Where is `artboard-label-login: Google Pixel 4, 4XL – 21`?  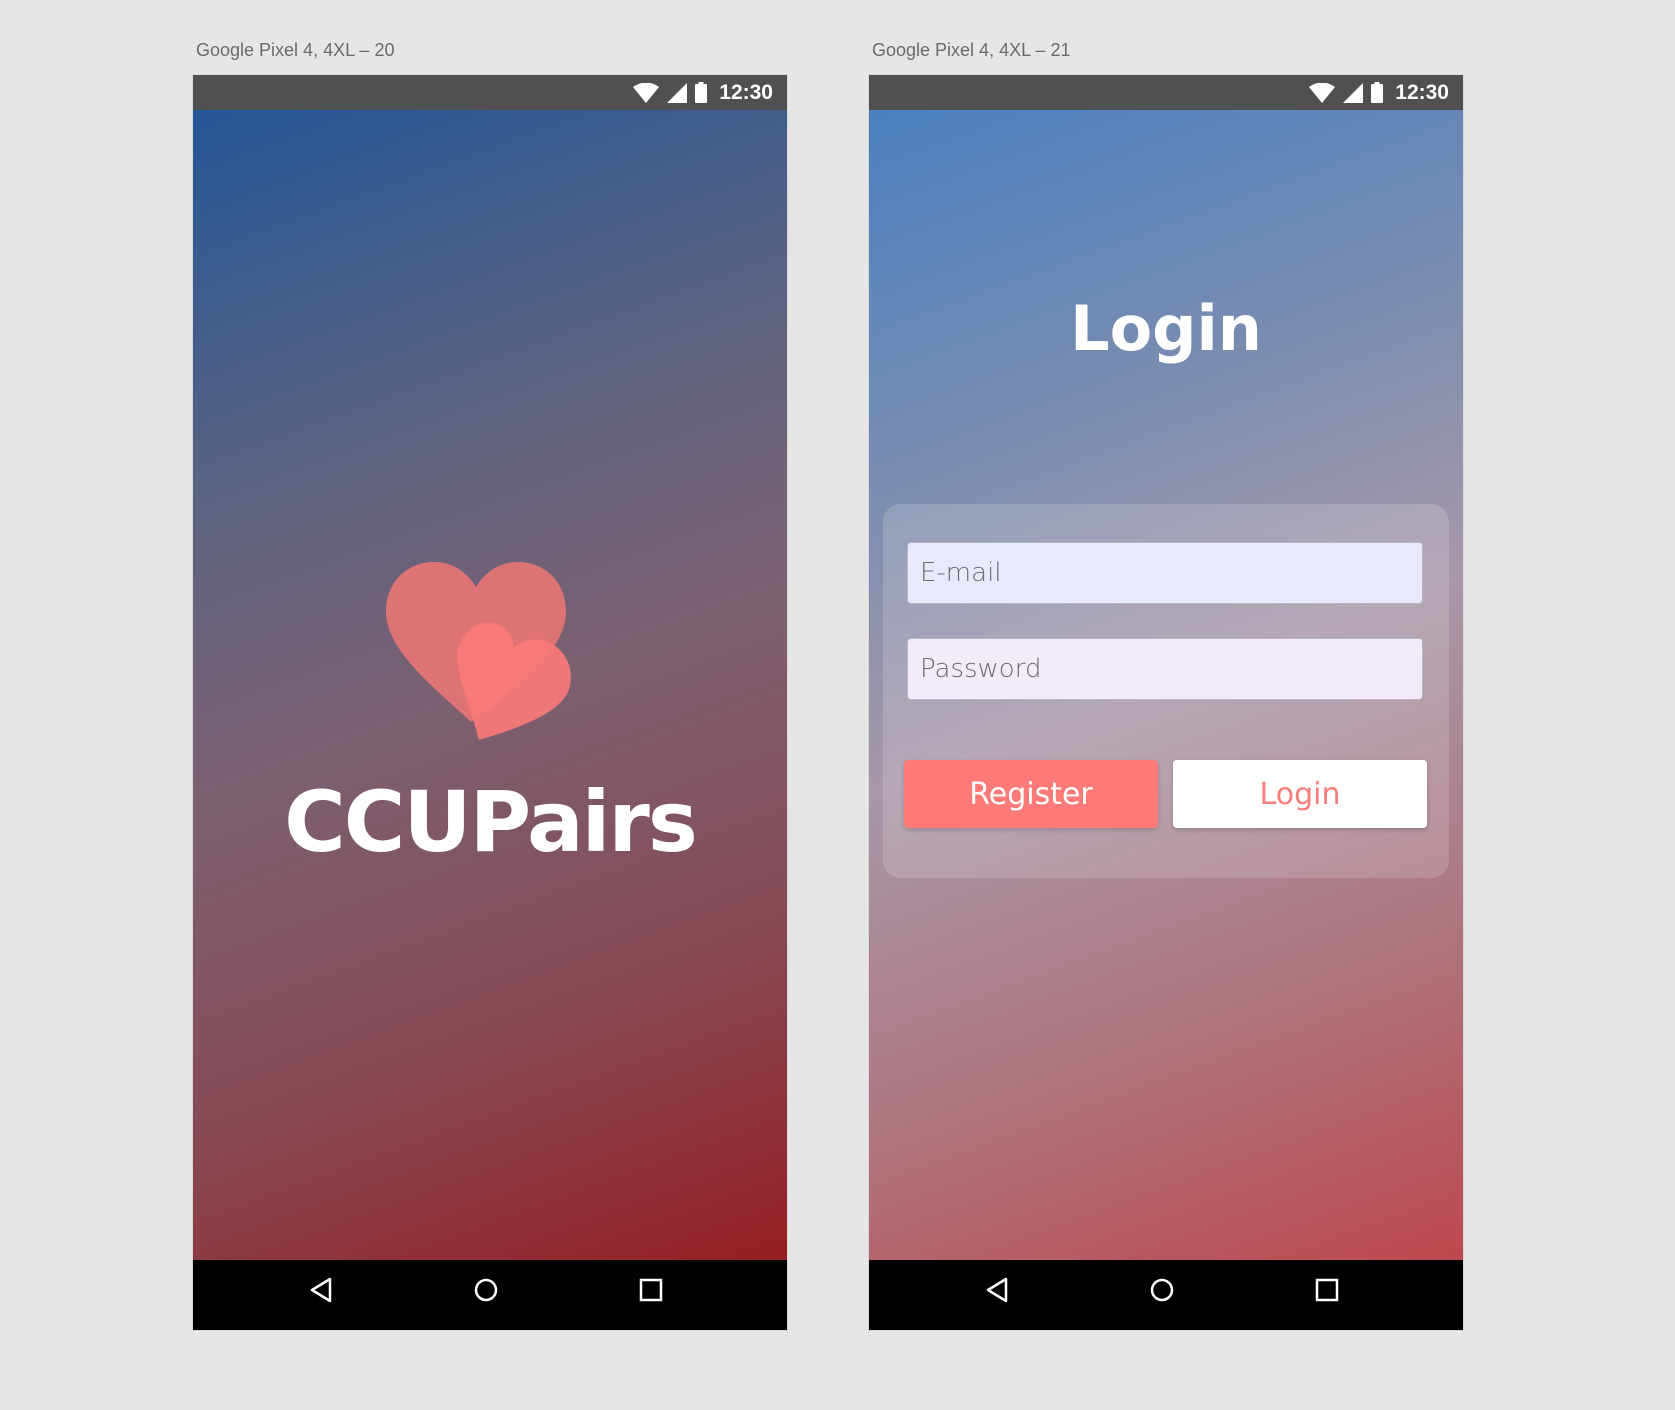 artboard-label-login: Google Pixel 4, 4XL – 21 is located at coordinates (971, 50).